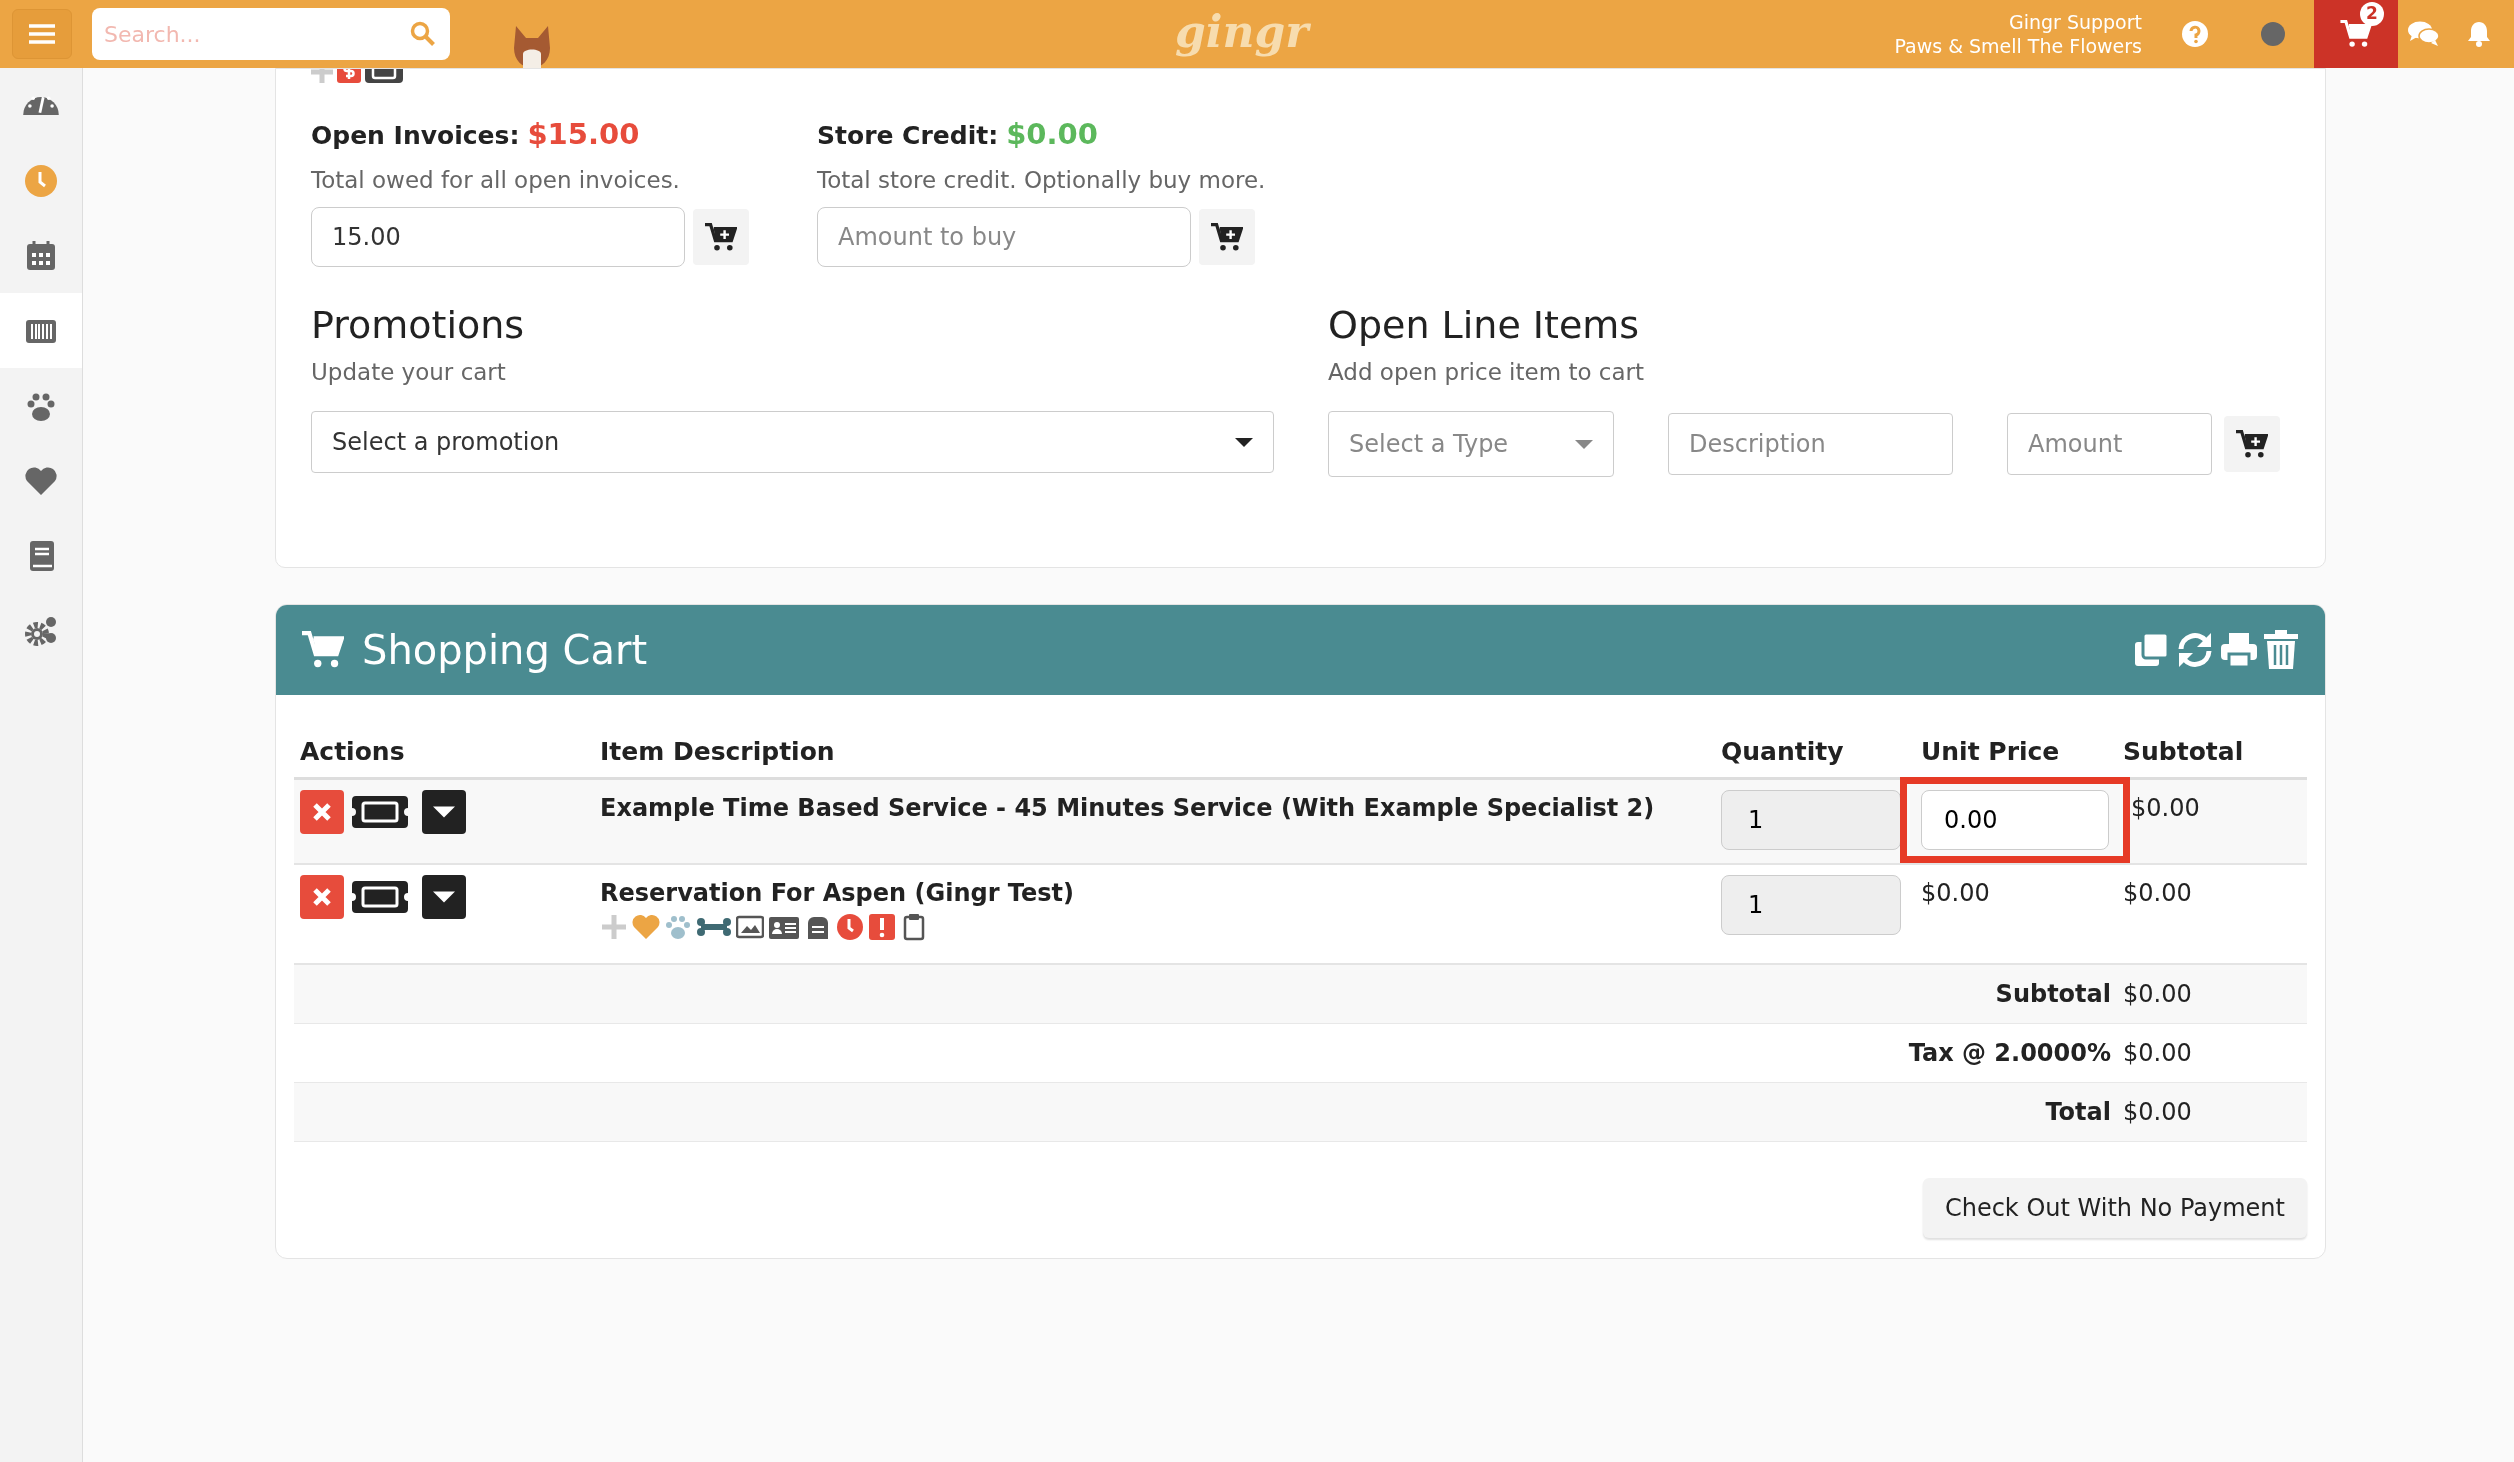 This screenshot has height=1462, width=2514. Describe the element at coordinates (2009, 1053) in the screenshot. I see `total-label: Tax @ 2.0000%` at that location.